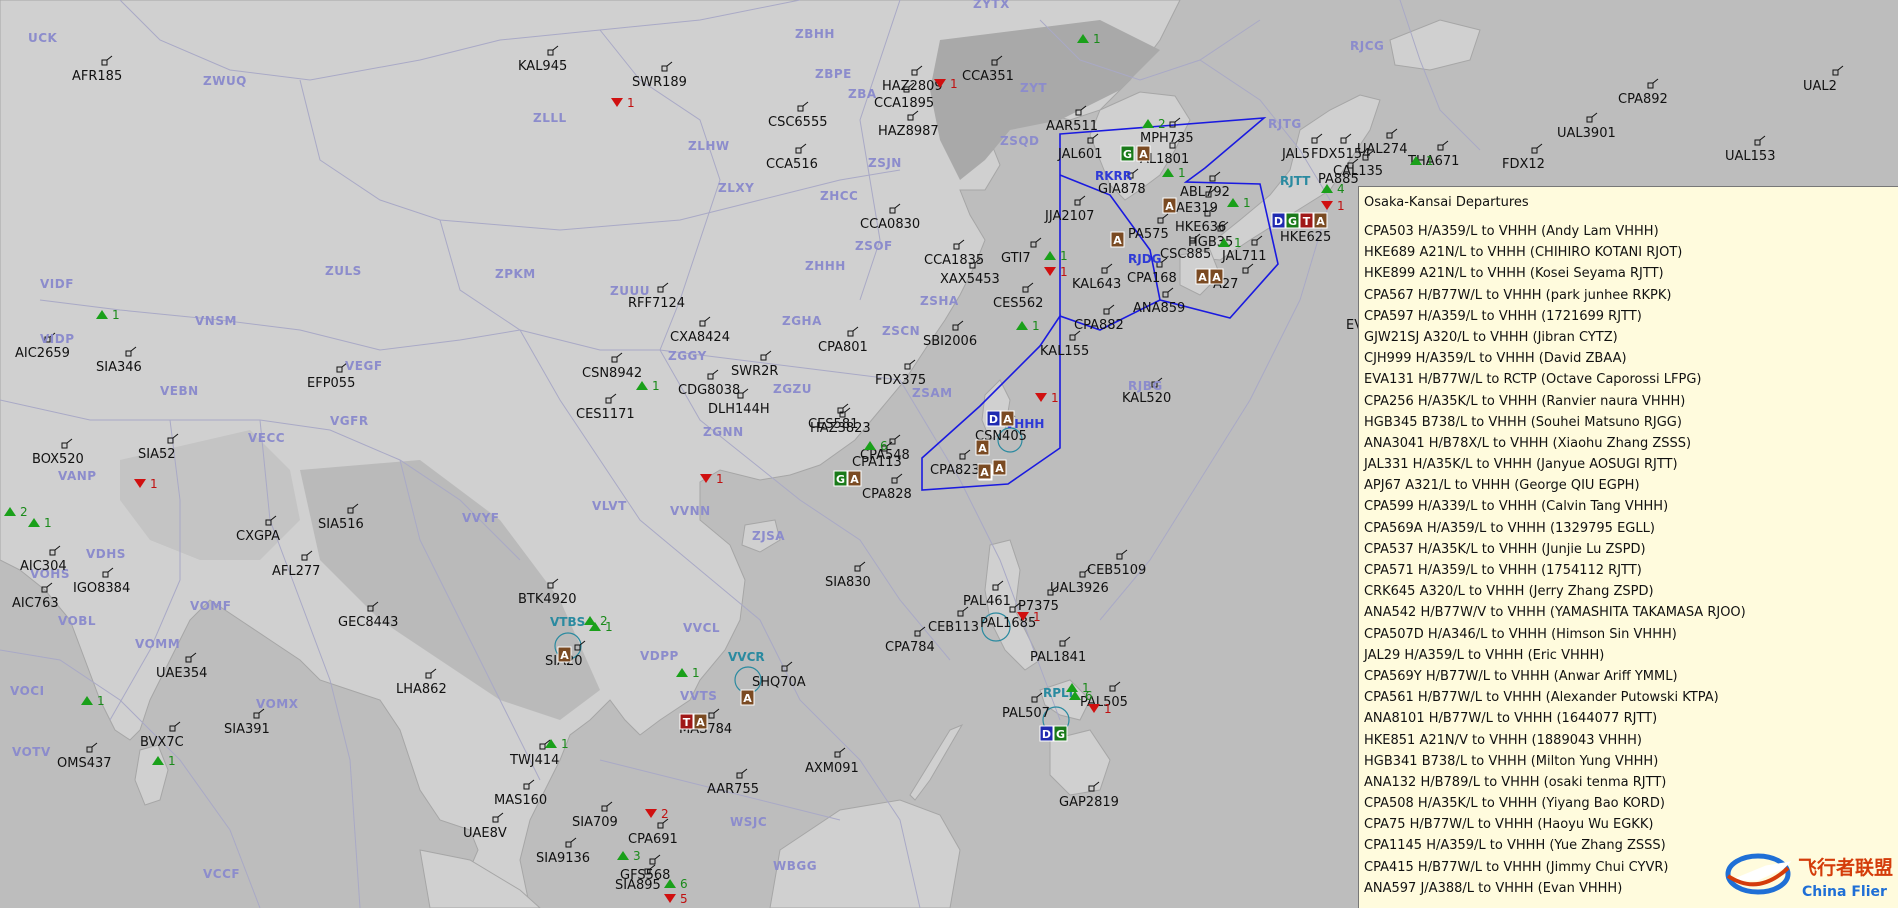 This screenshot has height=908, width=1898. I want to click on airport-badge-b-rjbb-a2: A, so click(1117, 239).